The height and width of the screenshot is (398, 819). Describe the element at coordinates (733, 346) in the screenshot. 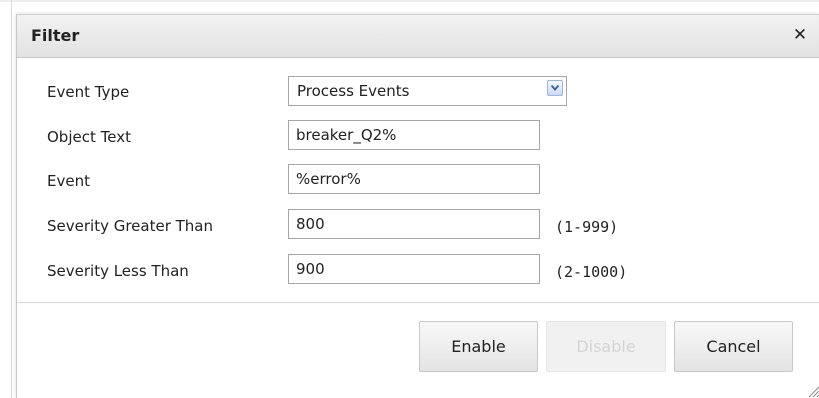

I see `cancel-button: Cancel` at that location.